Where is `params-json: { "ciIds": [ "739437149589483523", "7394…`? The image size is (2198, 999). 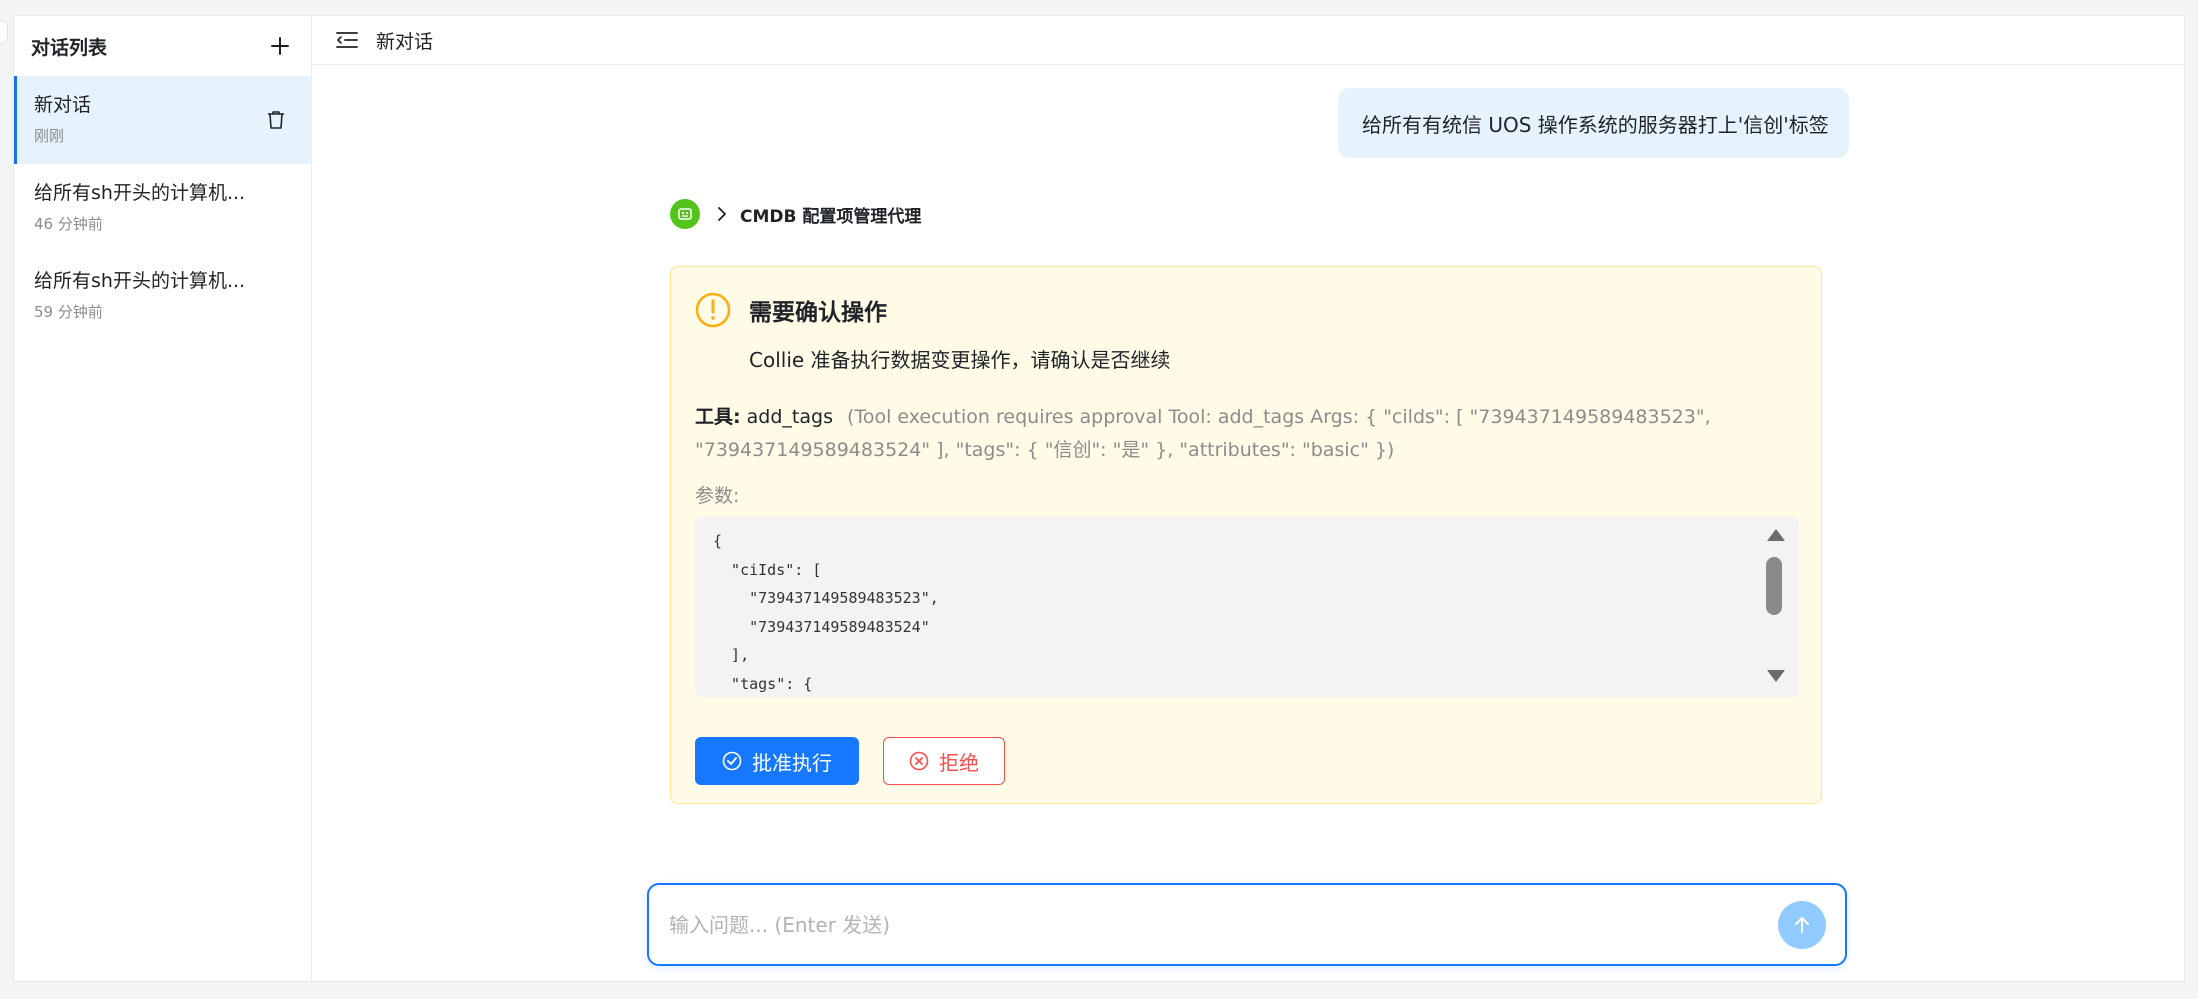
params-json: { "ciIds": [ "739437149589483523", "7394… is located at coordinates (826, 612).